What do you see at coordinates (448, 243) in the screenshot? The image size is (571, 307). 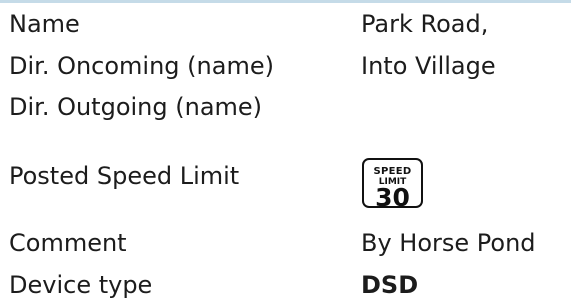 I see `comment-value: By Horse Pond` at bounding box center [448, 243].